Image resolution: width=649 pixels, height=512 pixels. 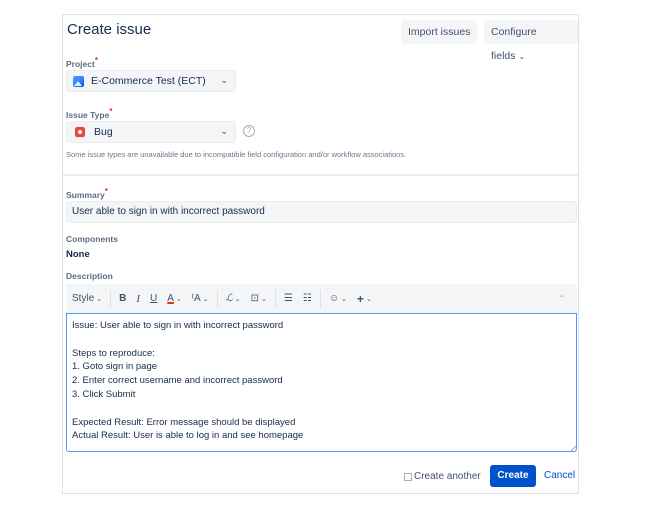 What do you see at coordinates (574, 448) in the screenshot?
I see `resize-handle-icon` at bounding box center [574, 448].